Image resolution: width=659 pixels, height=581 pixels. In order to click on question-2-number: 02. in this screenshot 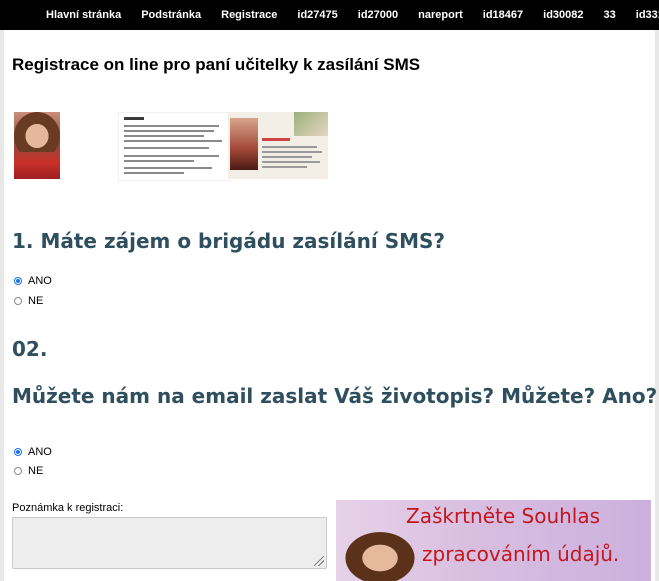, I will do `click(30, 349)`.